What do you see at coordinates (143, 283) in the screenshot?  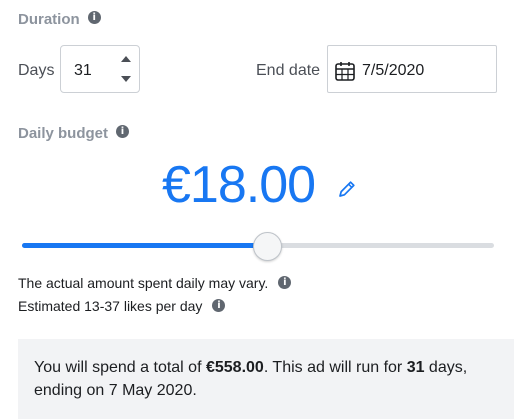 I see `spend-vary-text: The actual amount spent daily may vary.` at bounding box center [143, 283].